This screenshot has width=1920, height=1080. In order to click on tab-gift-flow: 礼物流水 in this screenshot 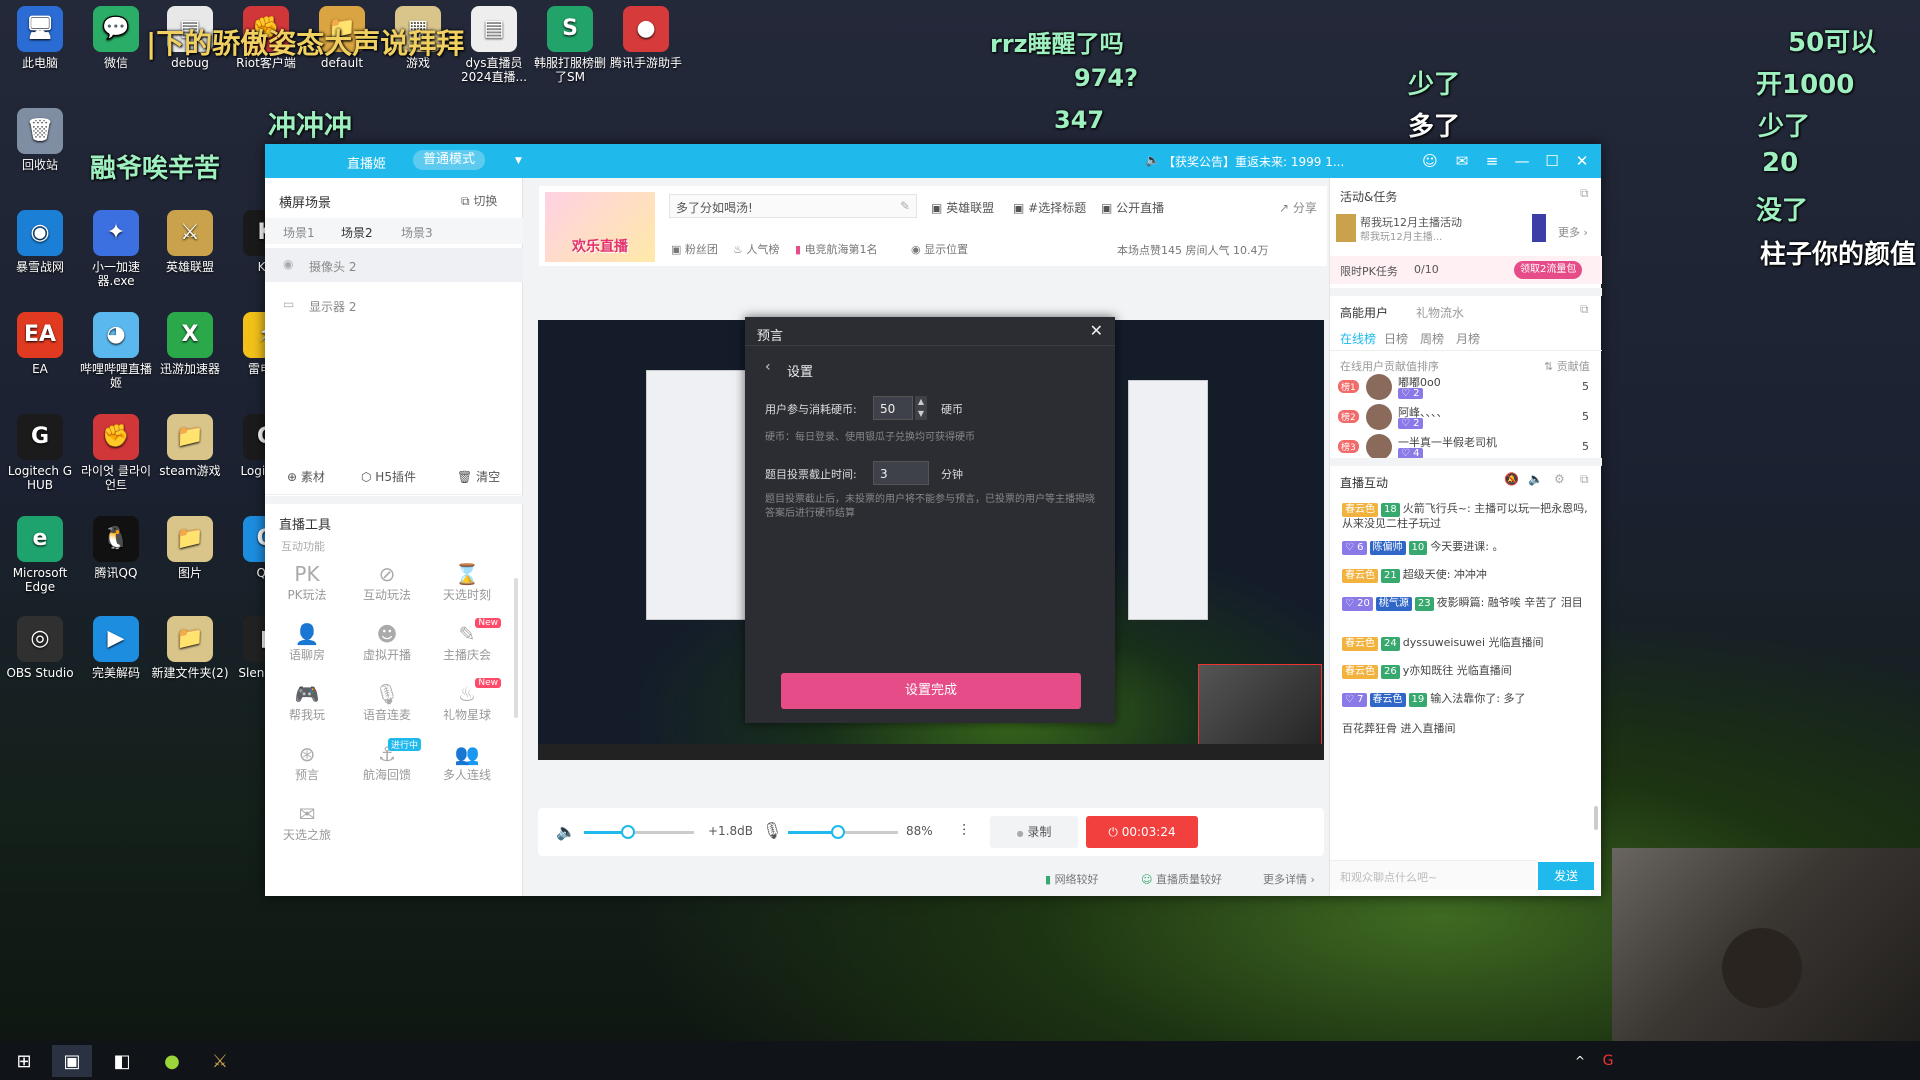, I will do `click(1440, 312)`.